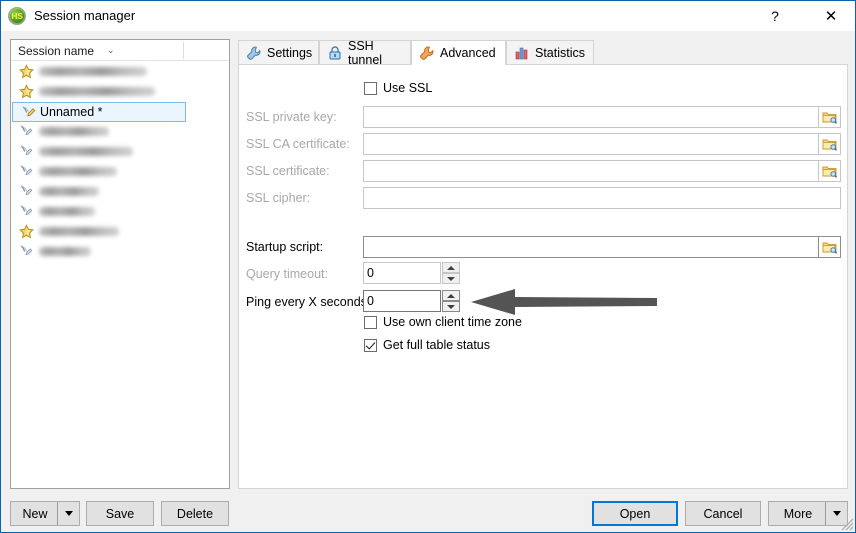  Describe the element at coordinates (370, 88) in the screenshot. I see `use-ssl-checkbox` at that location.